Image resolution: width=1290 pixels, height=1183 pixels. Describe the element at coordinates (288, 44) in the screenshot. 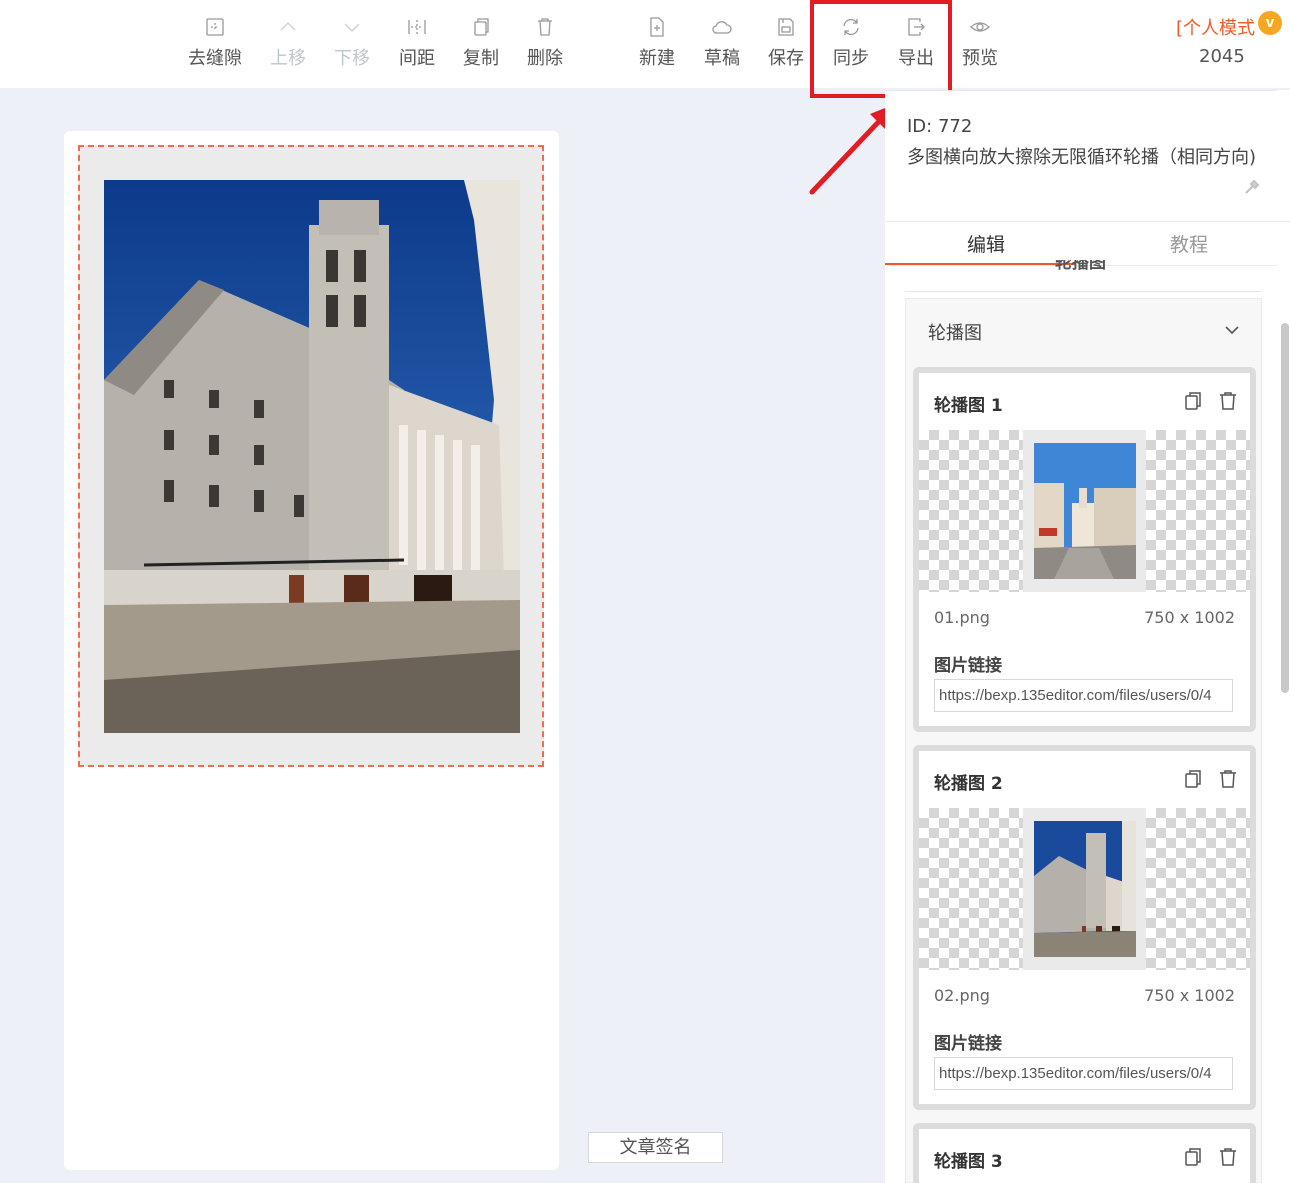

I see `move-up-button: 上移` at that location.